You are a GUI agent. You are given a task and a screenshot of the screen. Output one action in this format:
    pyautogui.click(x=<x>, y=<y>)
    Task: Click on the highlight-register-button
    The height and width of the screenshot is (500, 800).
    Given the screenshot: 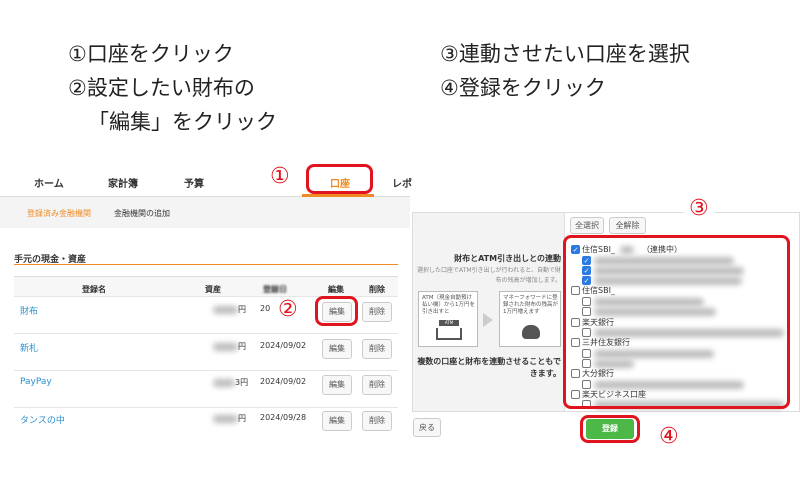 What is the action you would take?
    pyautogui.click(x=610, y=429)
    